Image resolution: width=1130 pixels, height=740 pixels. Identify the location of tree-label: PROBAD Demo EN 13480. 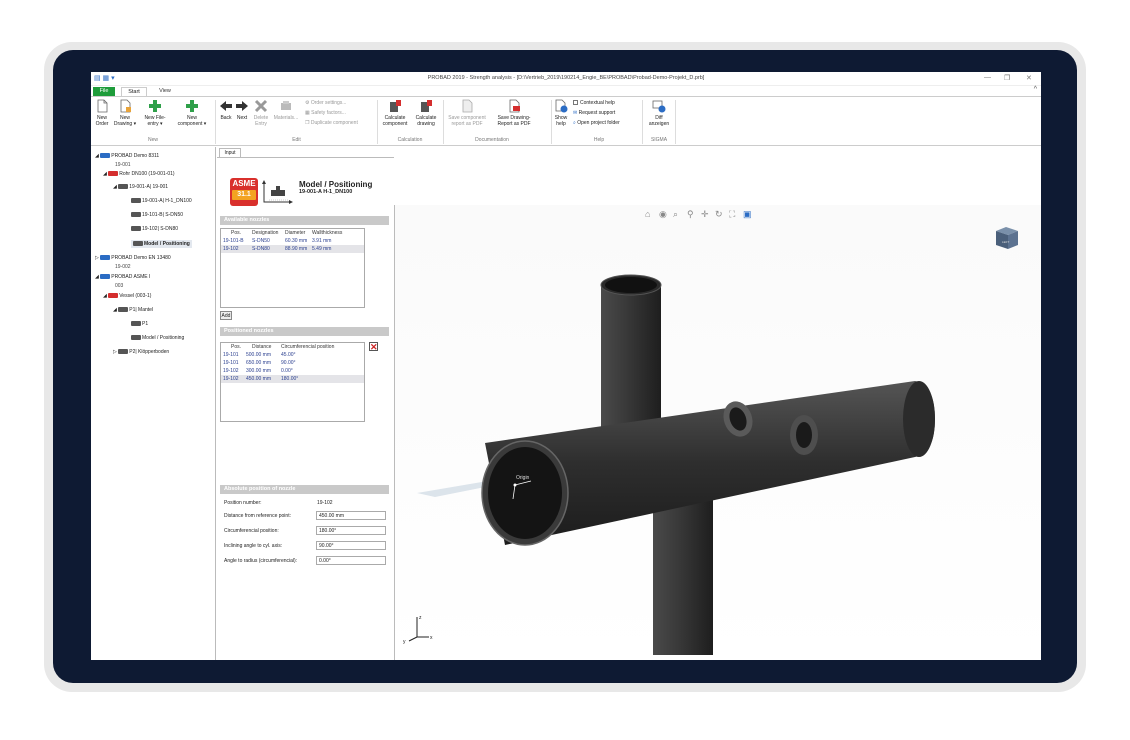
(141, 258).